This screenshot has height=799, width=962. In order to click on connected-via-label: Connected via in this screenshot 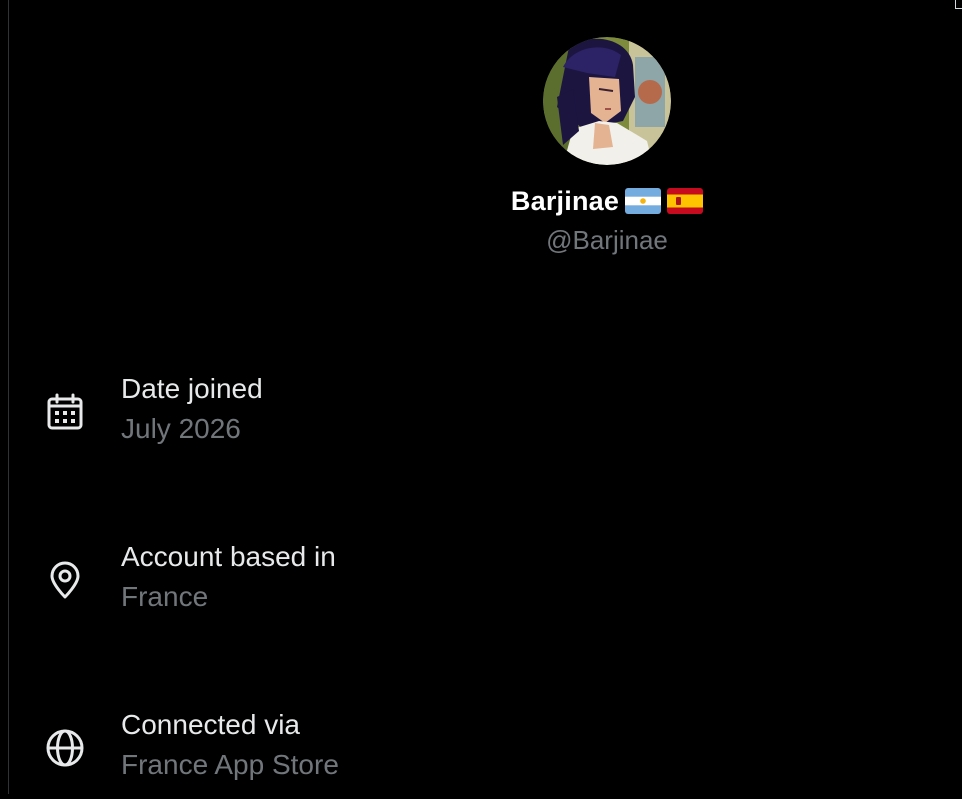, I will do `click(211, 724)`.